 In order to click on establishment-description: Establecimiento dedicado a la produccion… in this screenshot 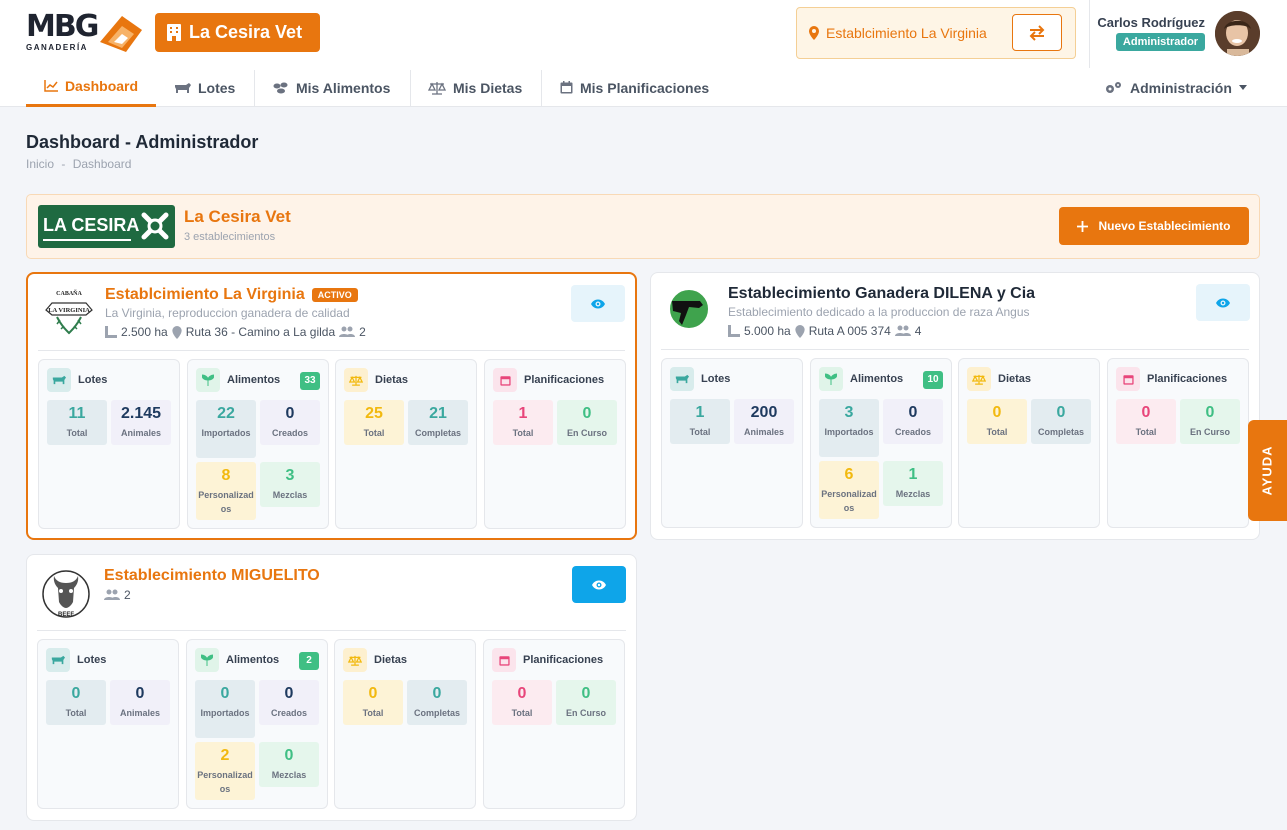, I will do `click(879, 312)`.